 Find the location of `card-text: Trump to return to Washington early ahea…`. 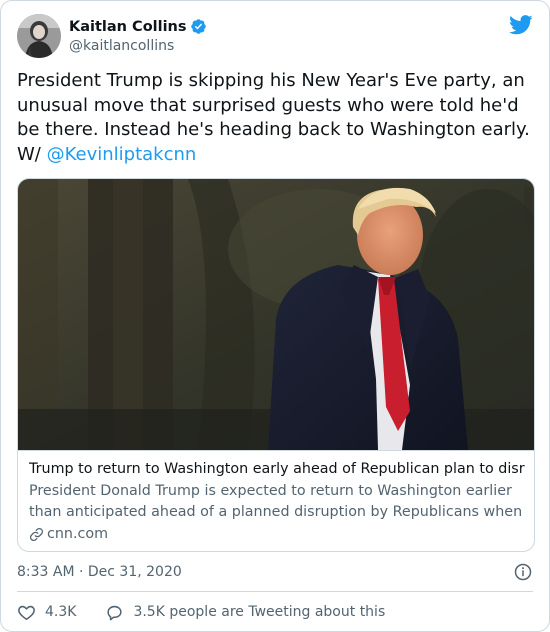

card-text: Trump to return to Washington early ahea… is located at coordinates (276, 500).